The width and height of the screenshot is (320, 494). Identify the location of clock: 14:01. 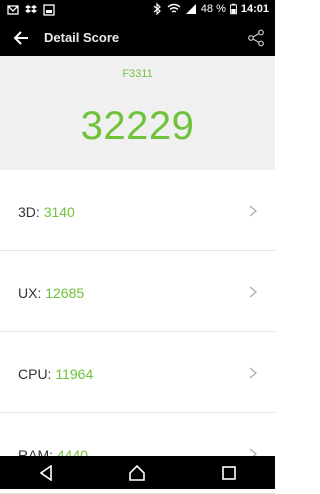
(254, 9).